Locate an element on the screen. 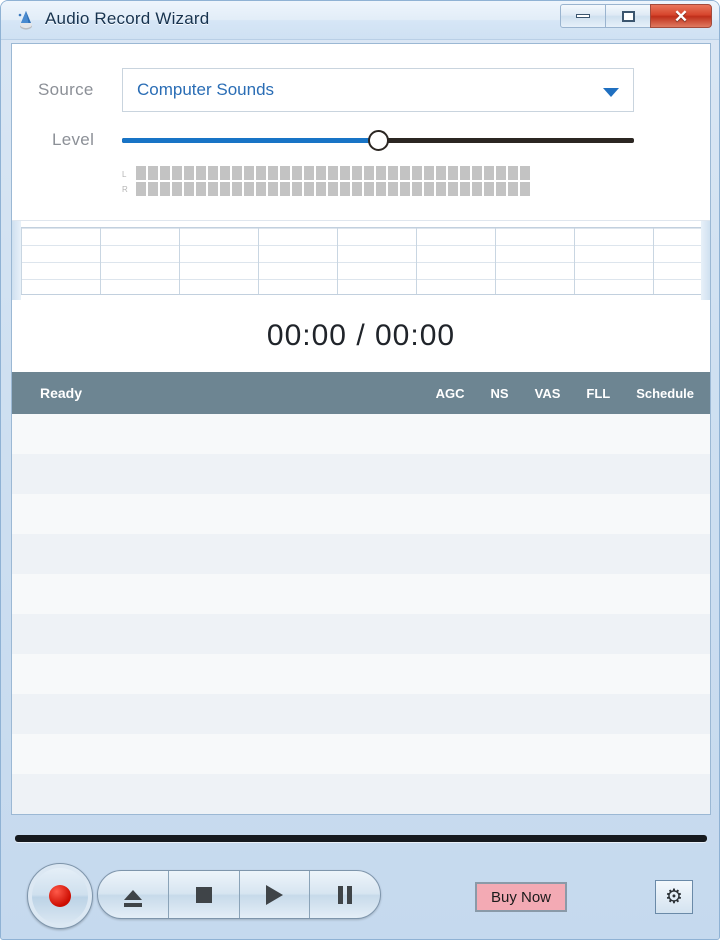  record-button is located at coordinates (60, 896).